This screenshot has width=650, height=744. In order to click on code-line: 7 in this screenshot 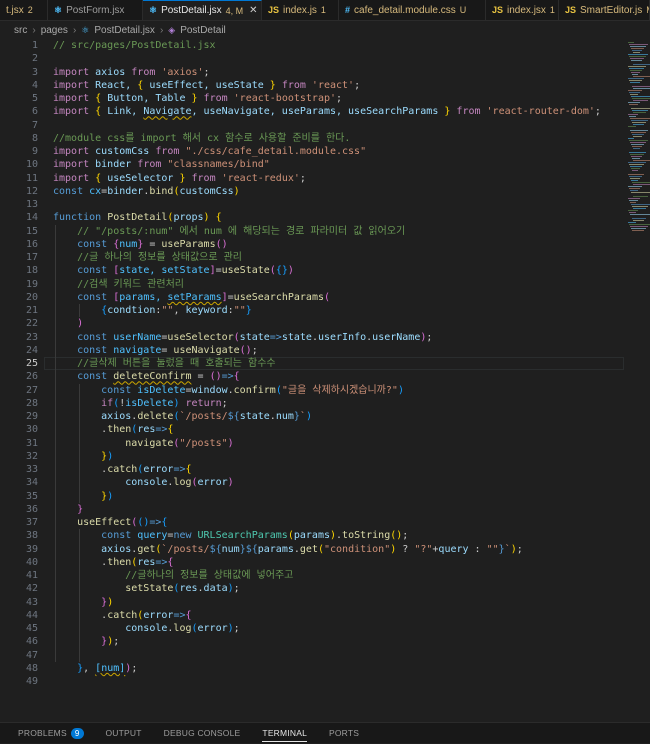, I will do `click(312, 125)`.